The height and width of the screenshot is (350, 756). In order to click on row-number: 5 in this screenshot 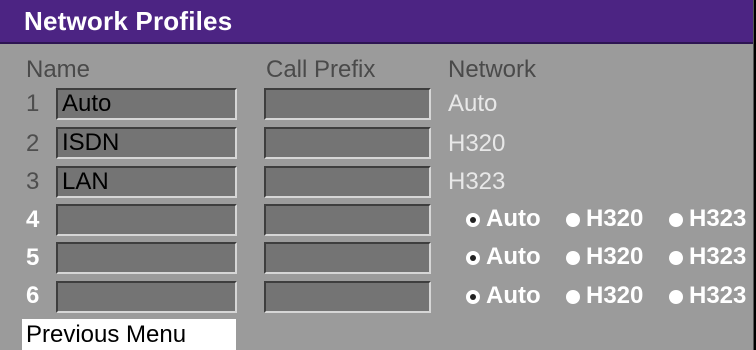, I will do `click(33, 257)`.